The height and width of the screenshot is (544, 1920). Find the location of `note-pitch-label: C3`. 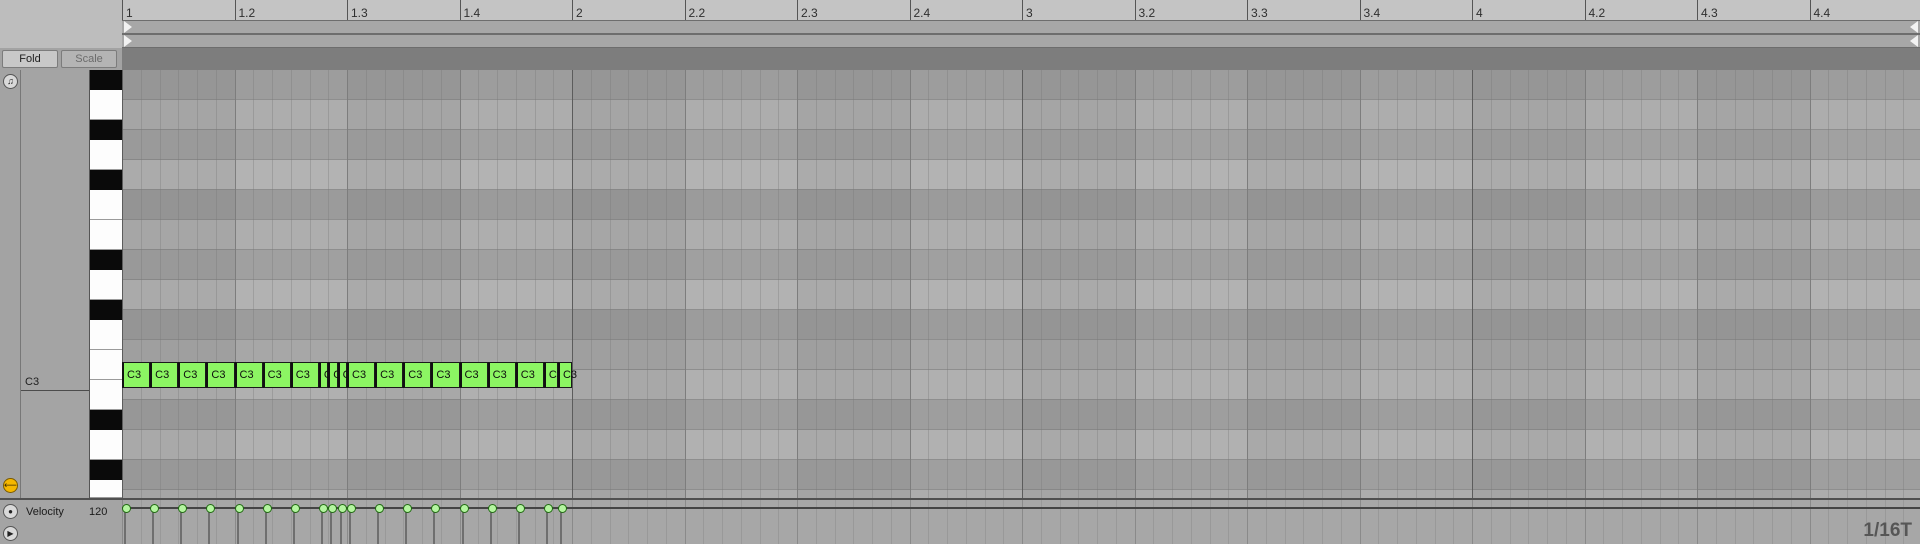

note-pitch-label: C3 is located at coordinates (499, 375).